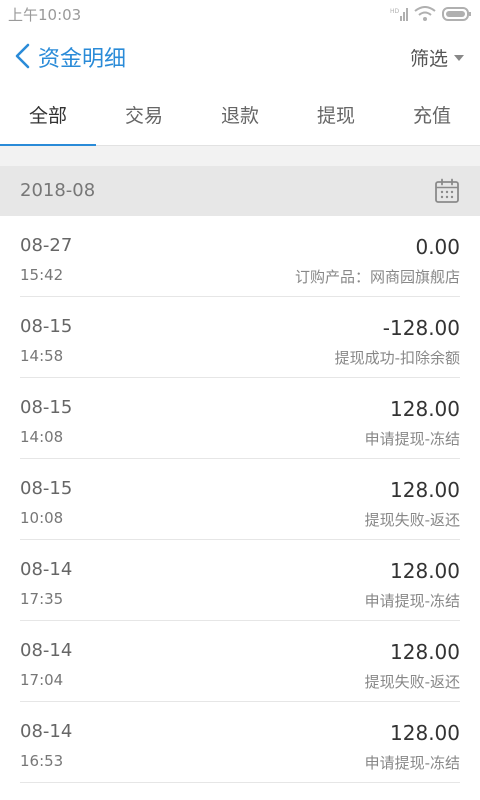  What do you see at coordinates (42, 437) in the screenshot?
I see `item-time: 14:08` at bounding box center [42, 437].